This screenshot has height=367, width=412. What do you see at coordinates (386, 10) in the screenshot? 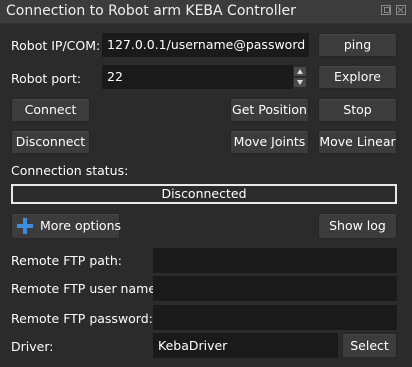
I see `float-window-icon` at bounding box center [386, 10].